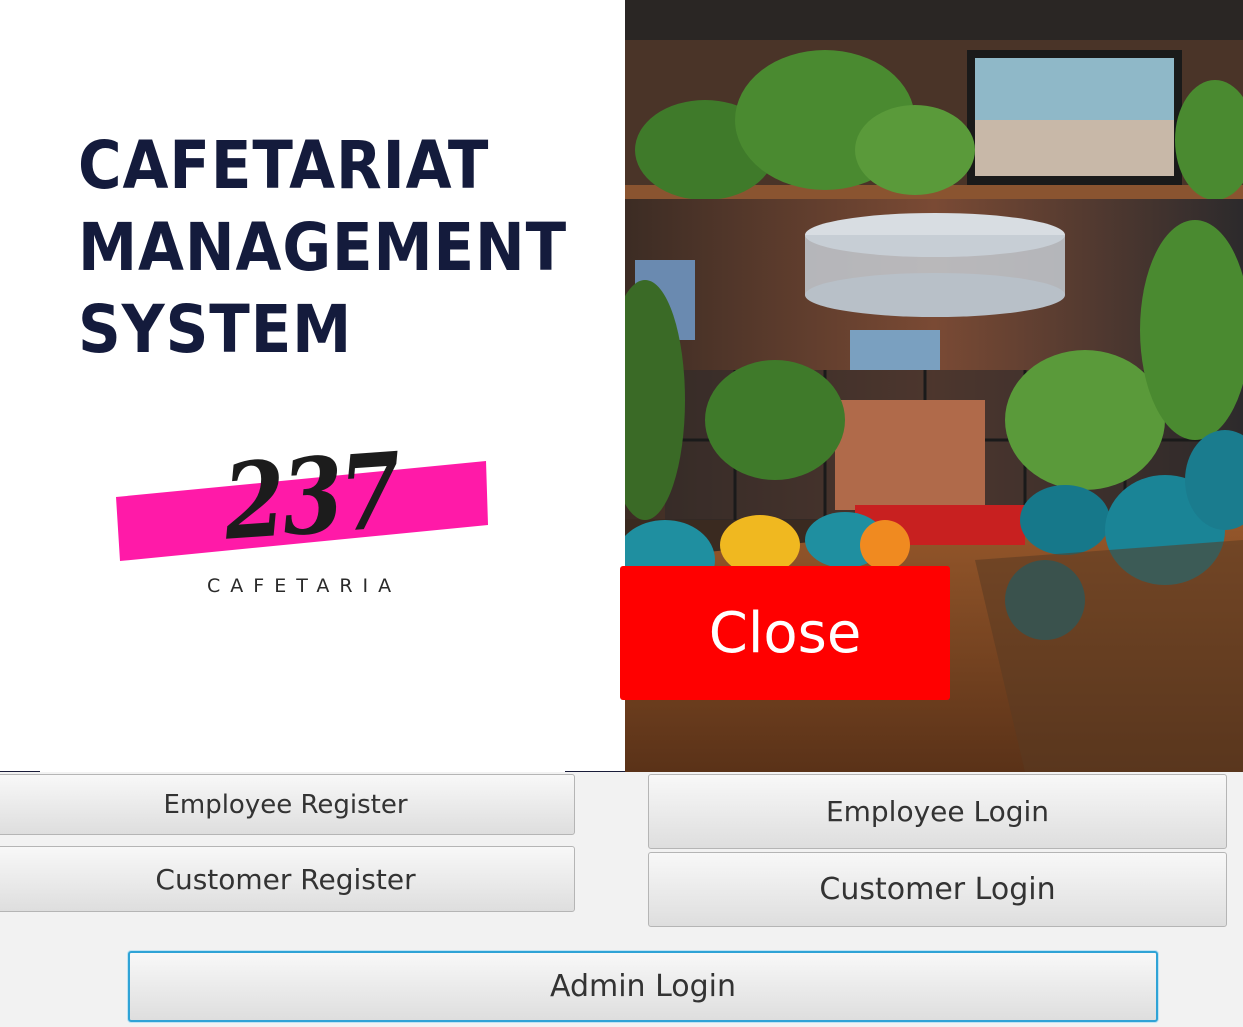 Image resolution: width=1243 pixels, height=1027 pixels. Describe the element at coordinates (937, 811) in the screenshot. I see `employee-login-button: Employee Login` at that location.